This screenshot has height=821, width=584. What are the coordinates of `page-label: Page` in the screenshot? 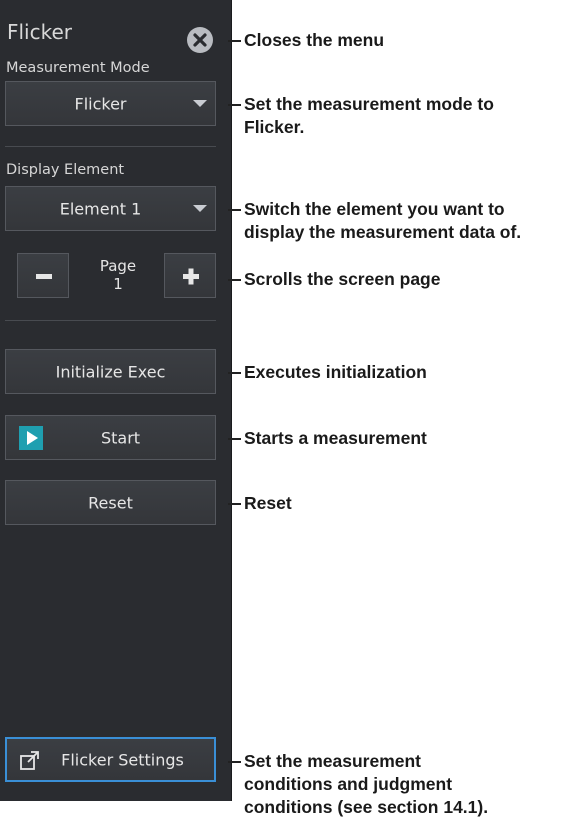 It's located at (118, 266).